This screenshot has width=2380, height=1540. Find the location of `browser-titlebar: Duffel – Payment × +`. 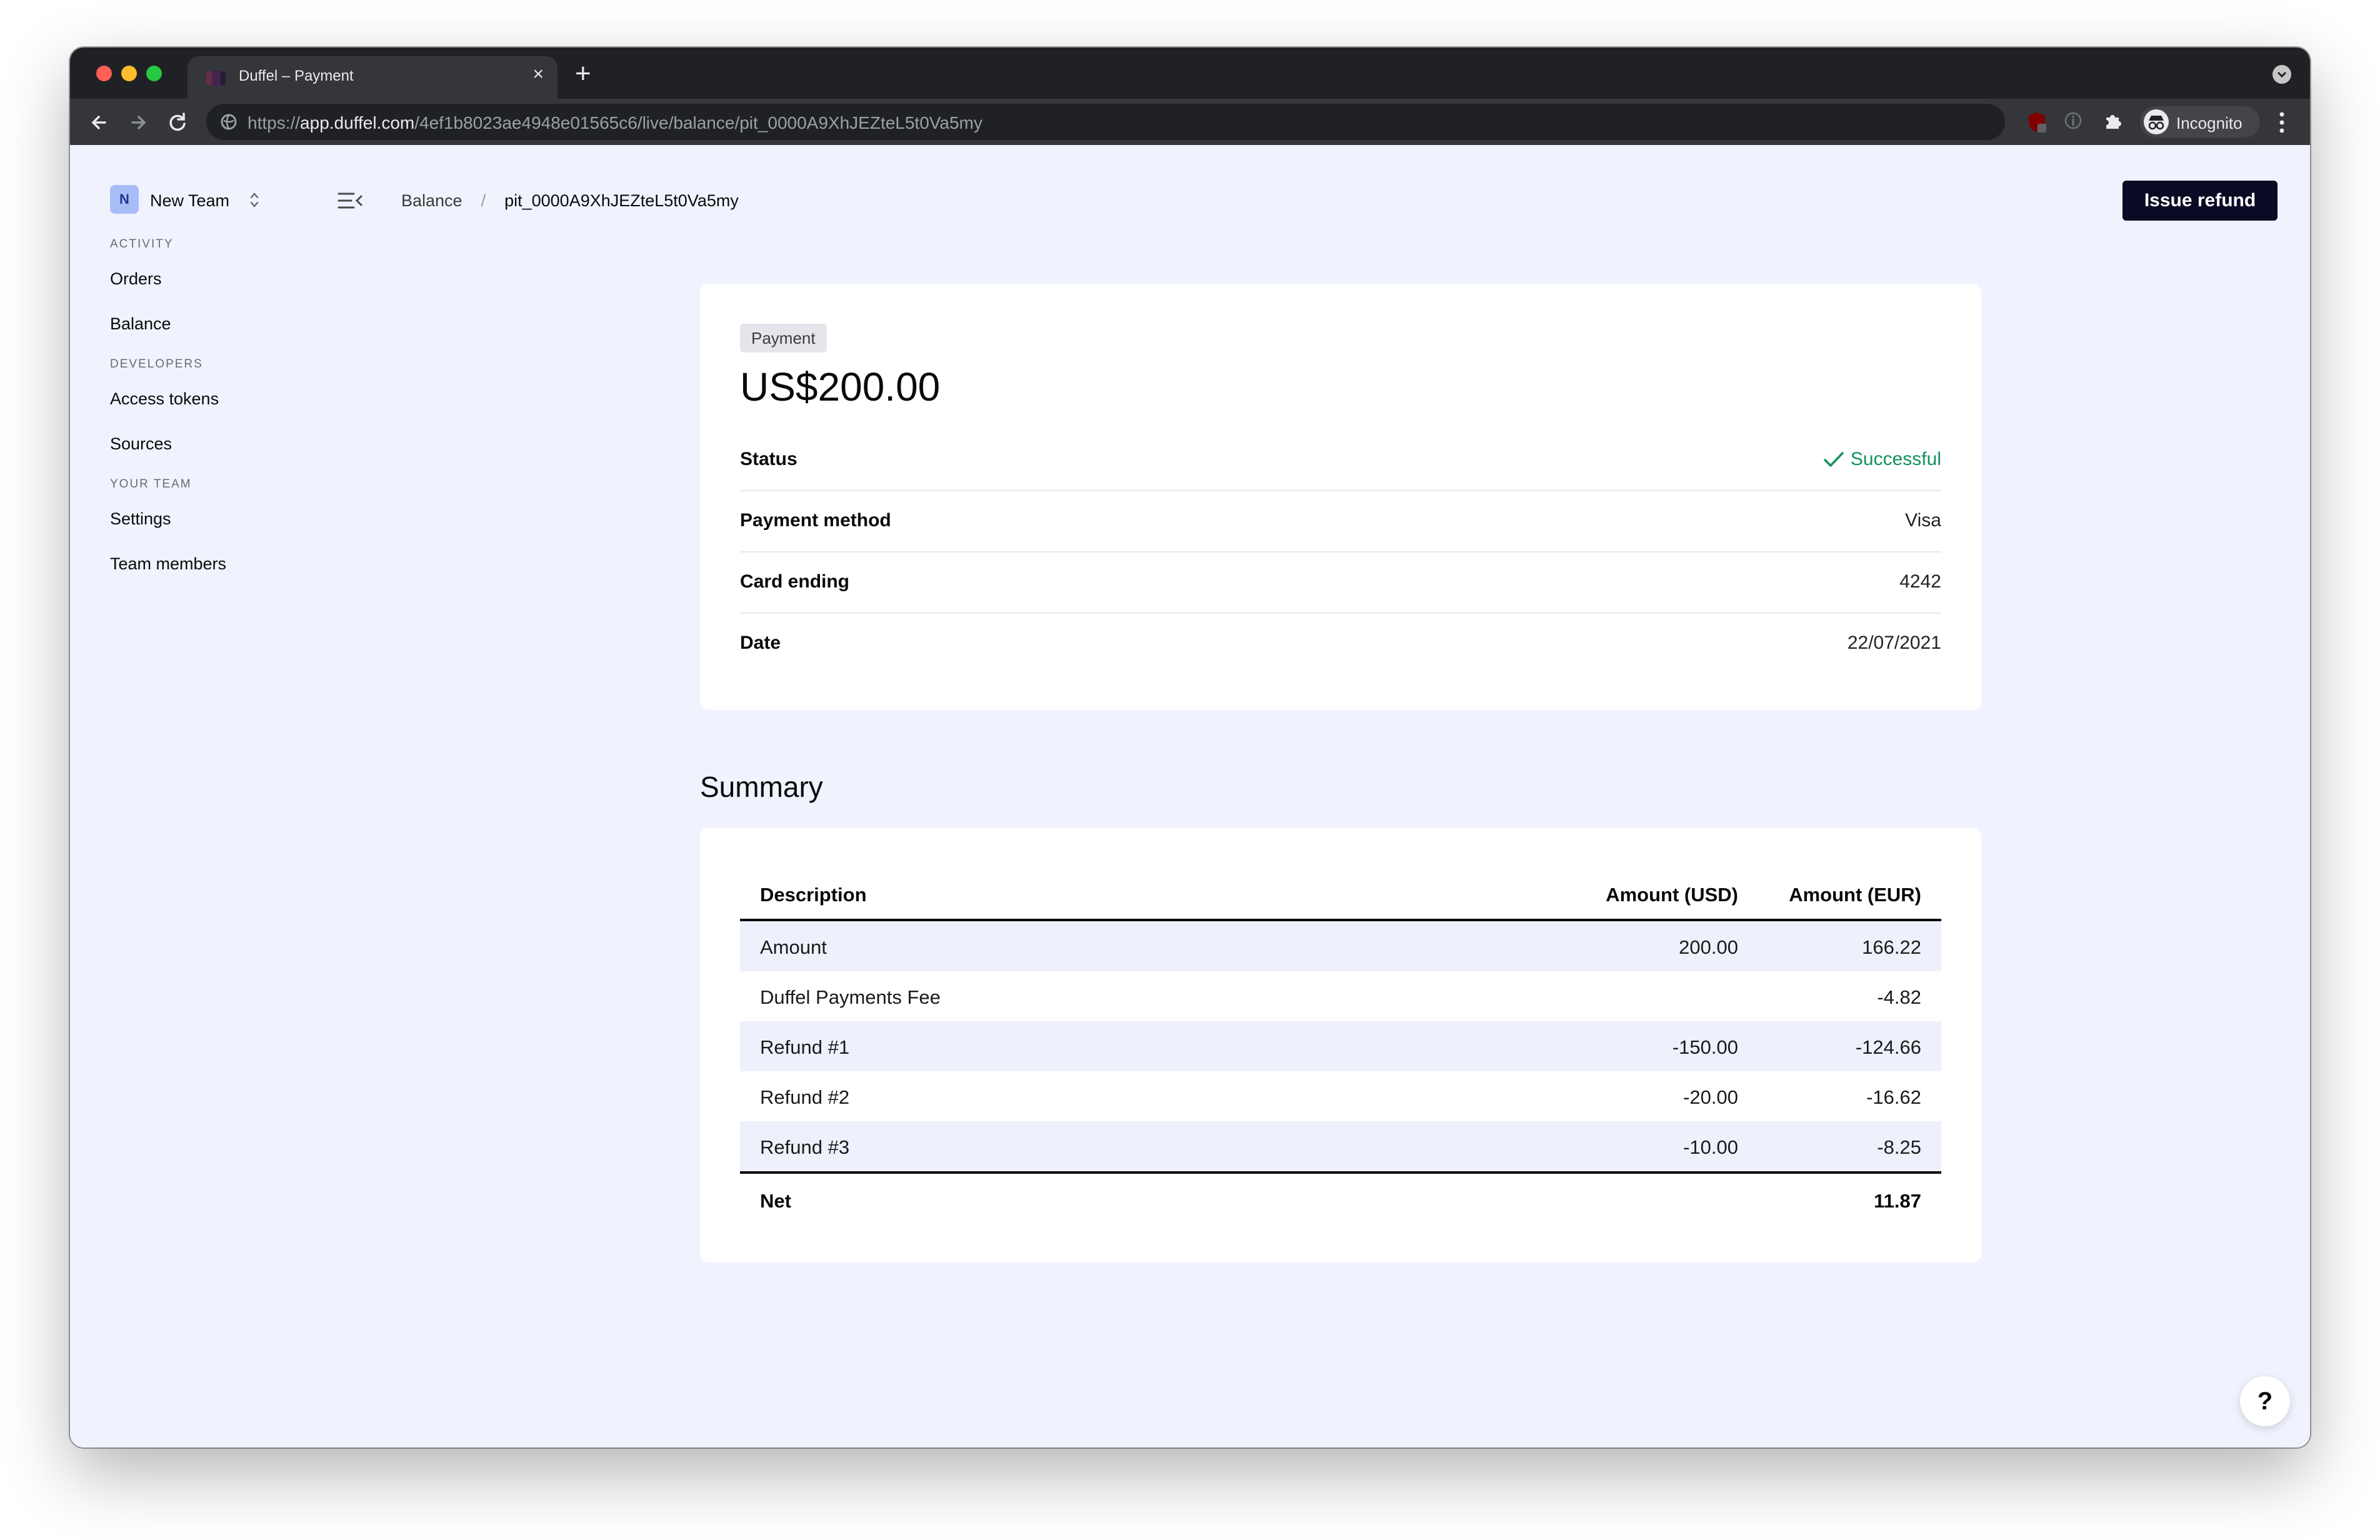

browser-titlebar: Duffel – Payment × + is located at coordinates (1190, 73).